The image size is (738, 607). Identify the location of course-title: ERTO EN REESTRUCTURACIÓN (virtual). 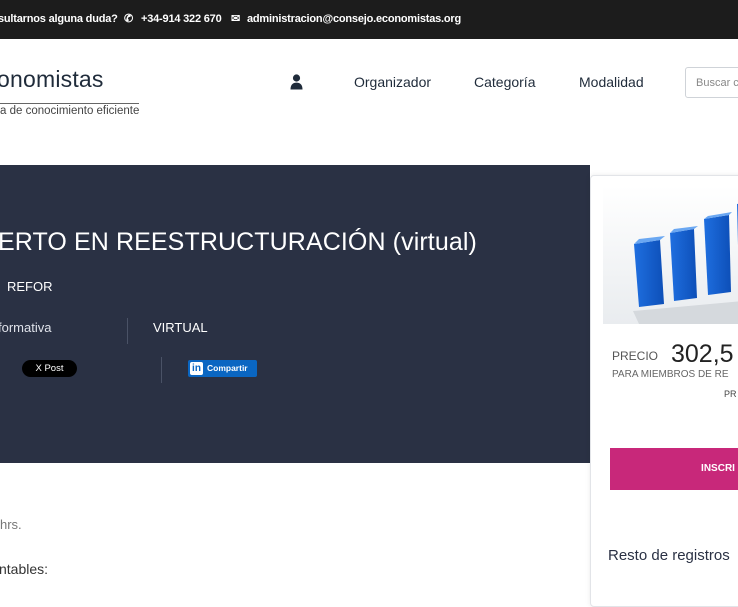
(238, 242).